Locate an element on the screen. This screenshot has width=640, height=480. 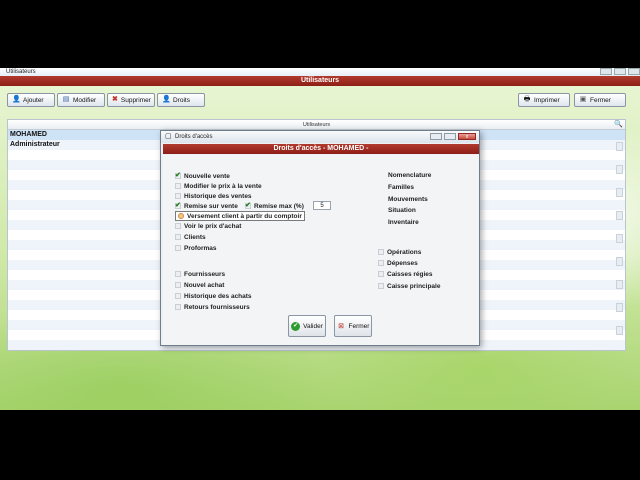
perm-historique-achats: Historique des achats is located at coordinates (213, 296).